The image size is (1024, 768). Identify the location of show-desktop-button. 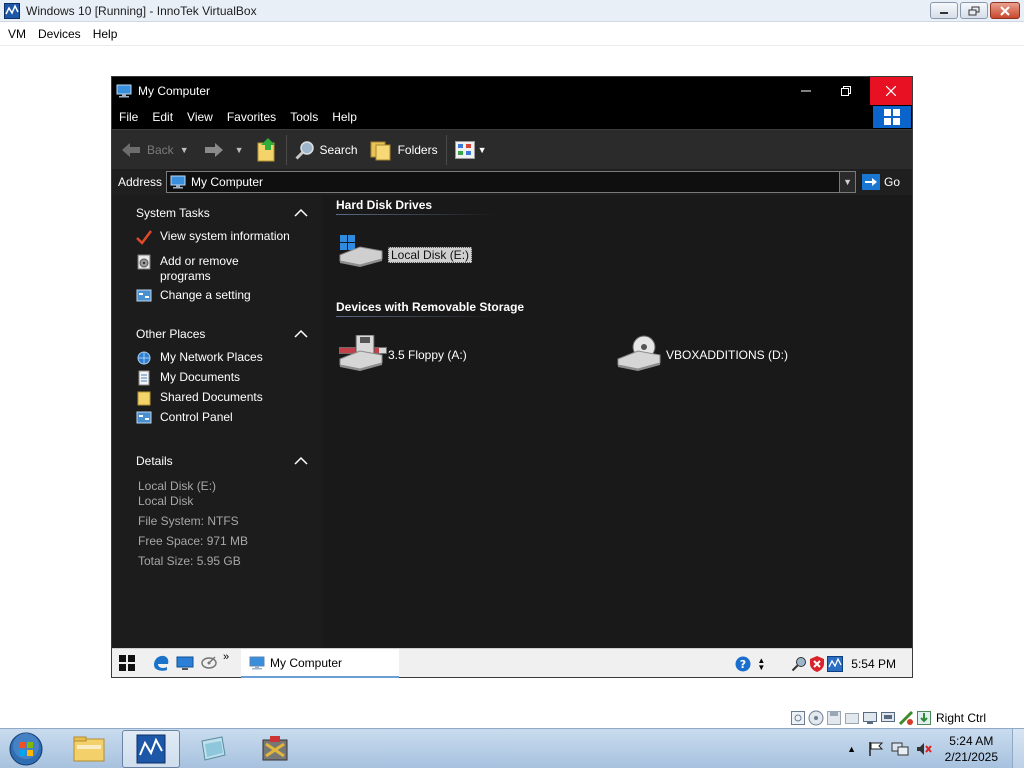
(1018, 748).